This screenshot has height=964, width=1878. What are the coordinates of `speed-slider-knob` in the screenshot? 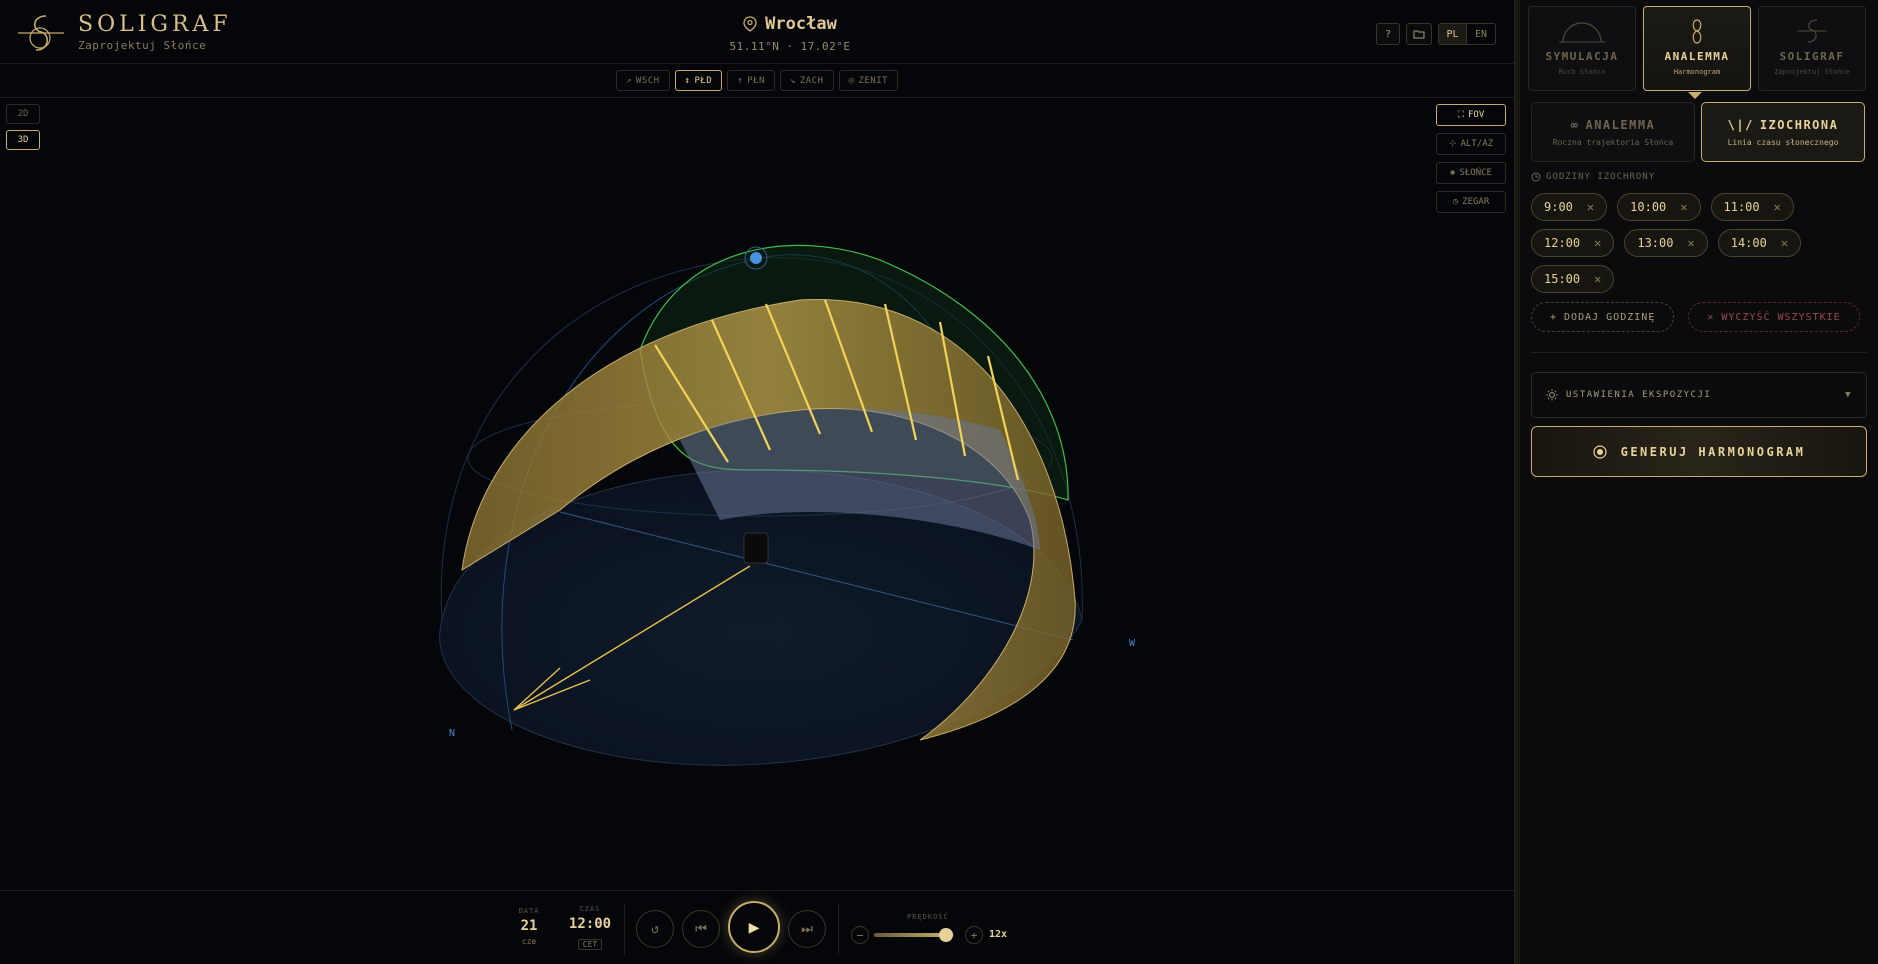 It's located at (946, 935).